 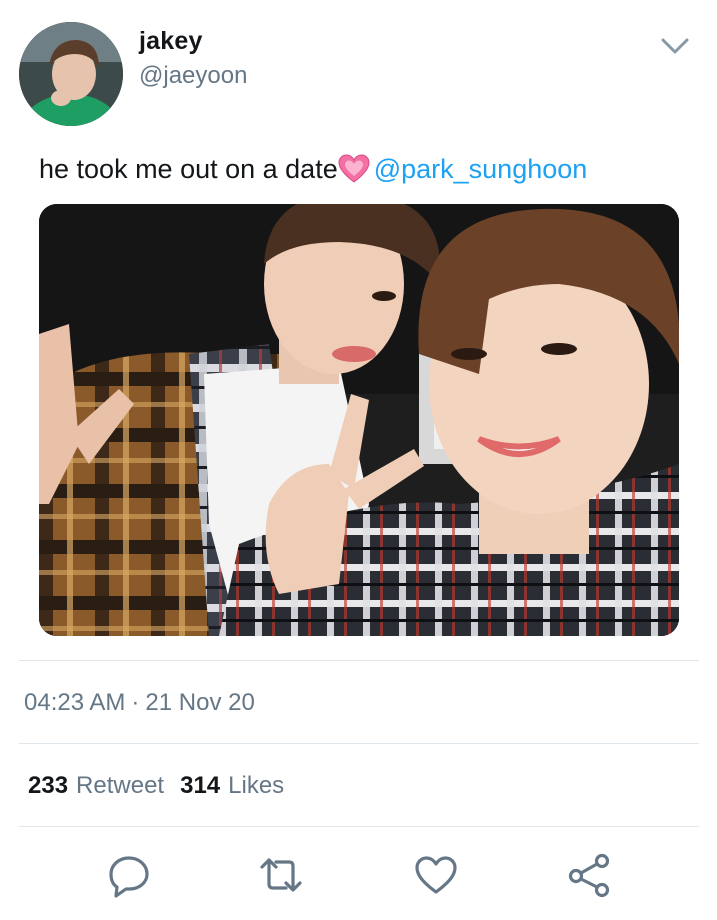 What do you see at coordinates (171, 41) in the screenshot?
I see `display-name: jakey` at bounding box center [171, 41].